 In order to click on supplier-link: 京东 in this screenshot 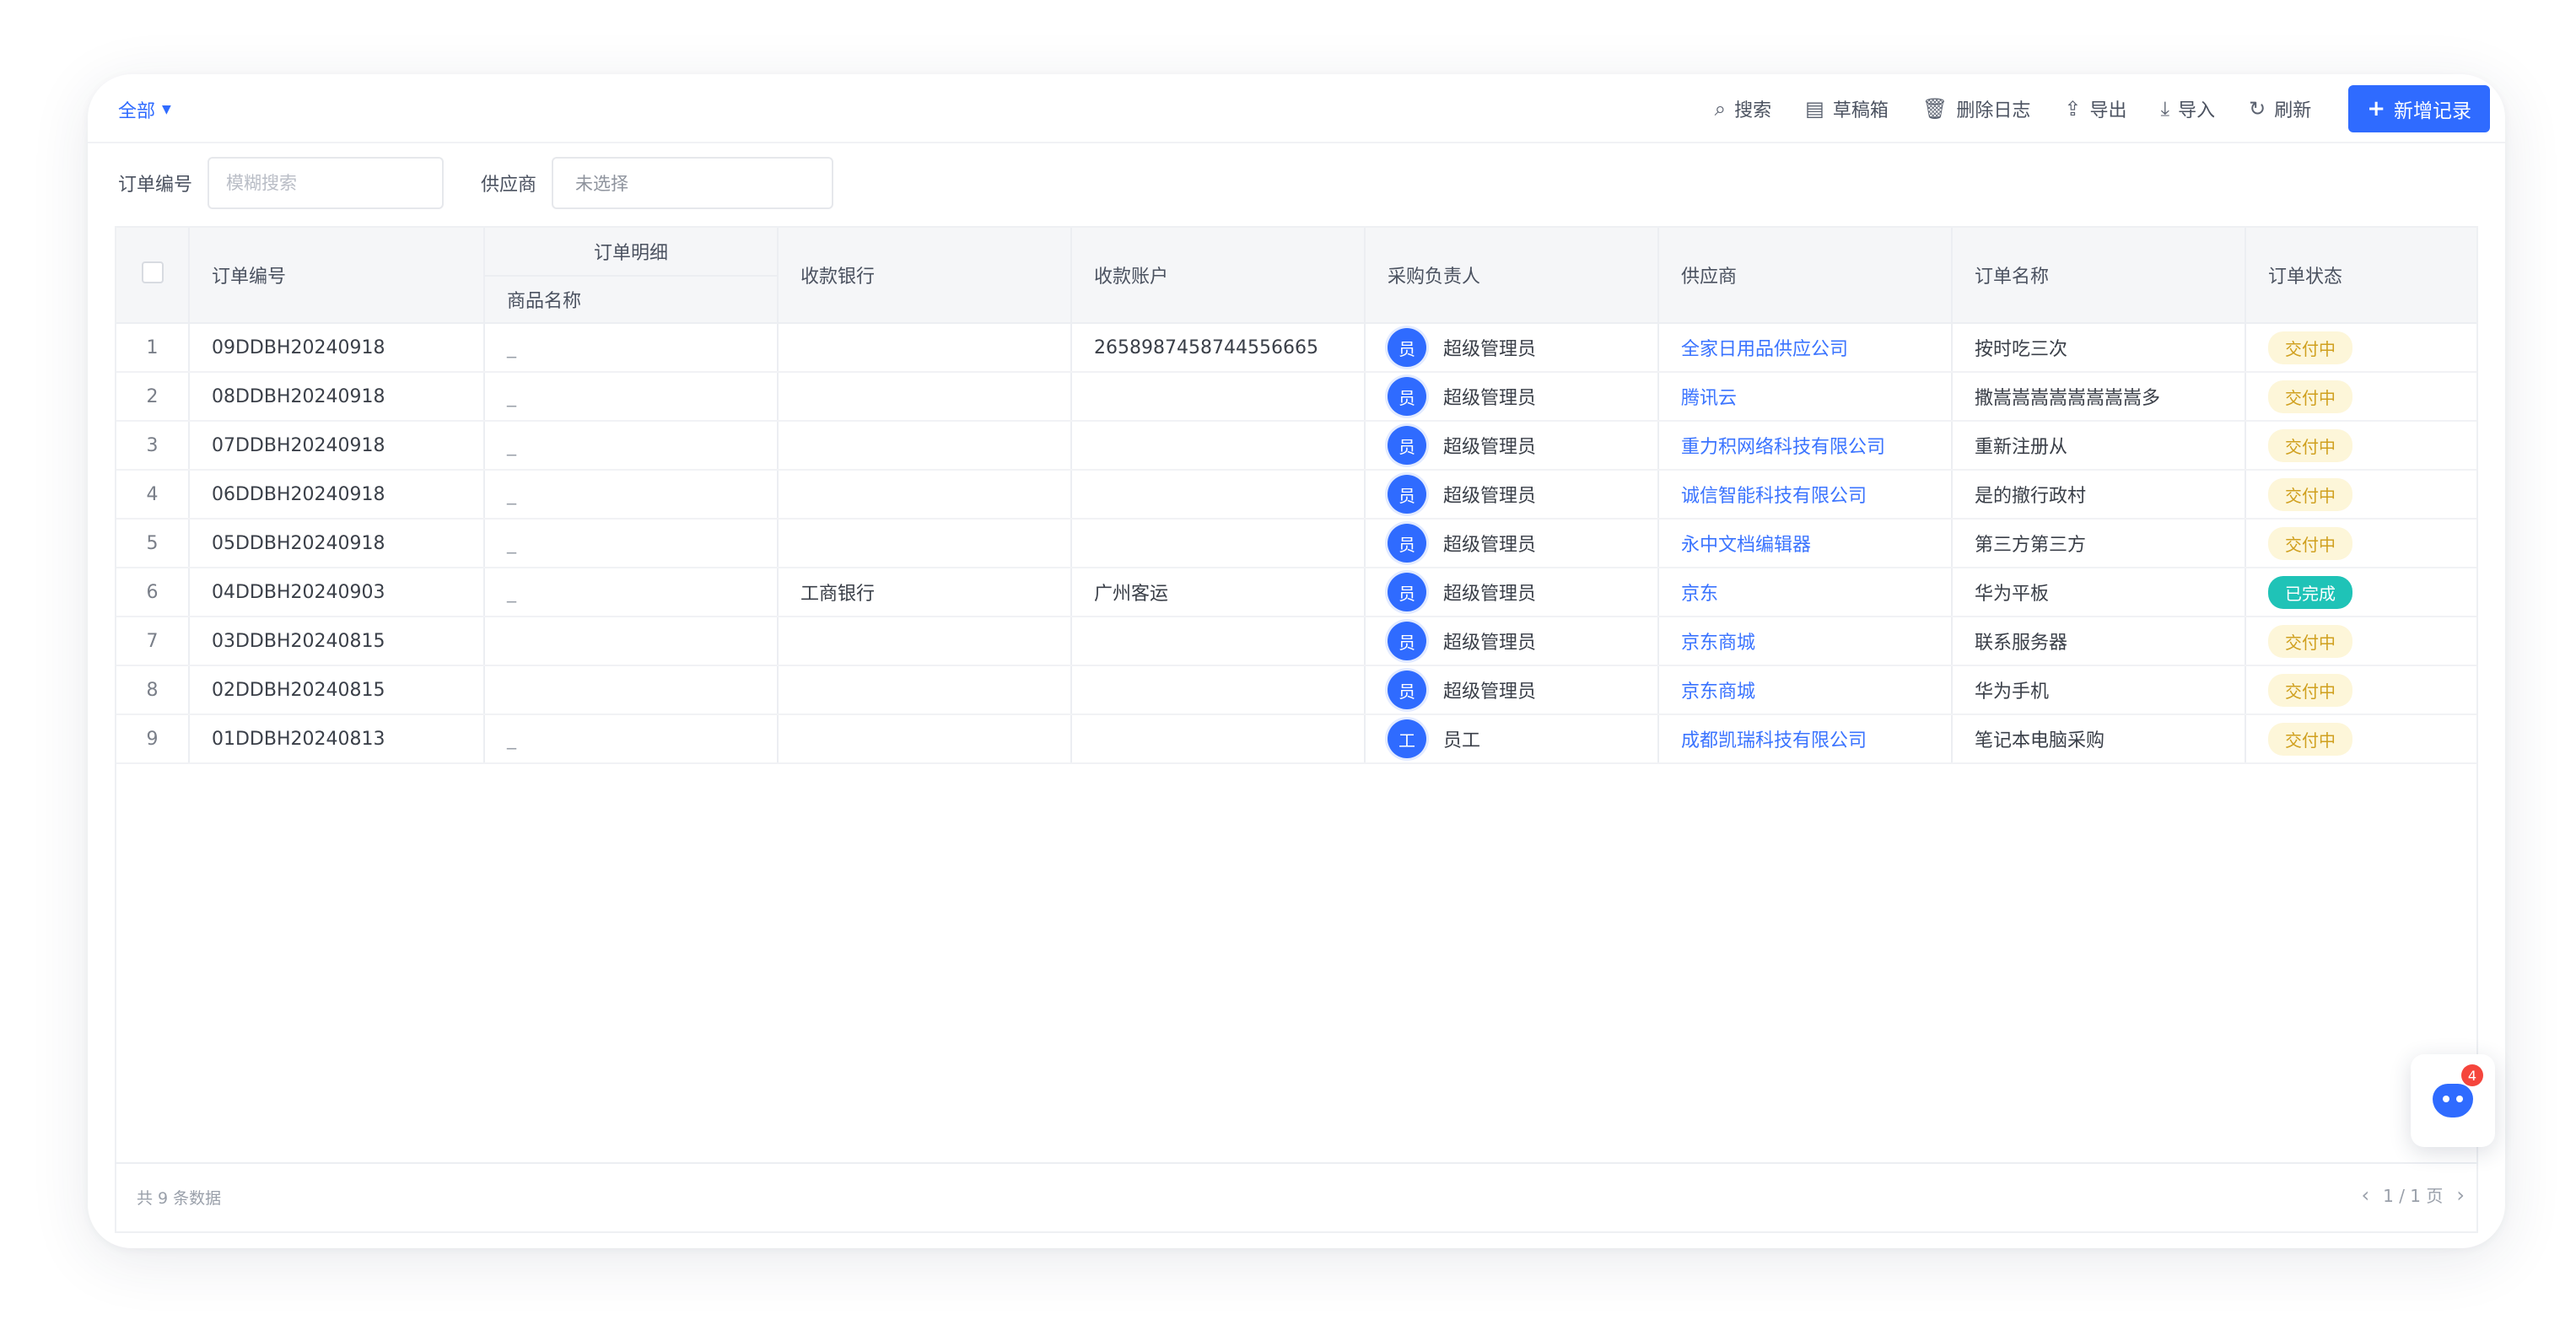, I will do `click(1699, 594)`.